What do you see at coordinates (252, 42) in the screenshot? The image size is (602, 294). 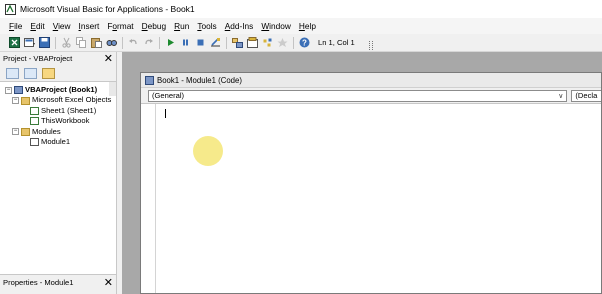 I see `properties-window-icon` at bounding box center [252, 42].